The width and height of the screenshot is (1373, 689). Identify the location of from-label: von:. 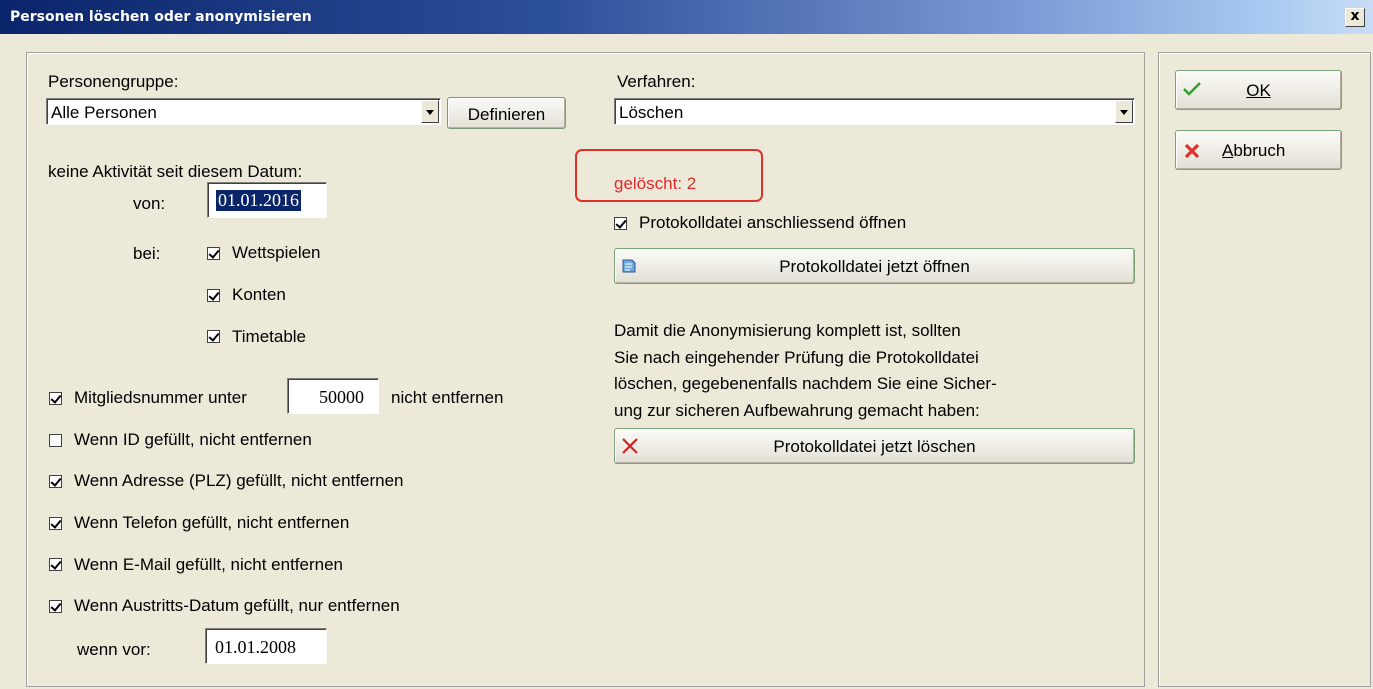
(149, 203).